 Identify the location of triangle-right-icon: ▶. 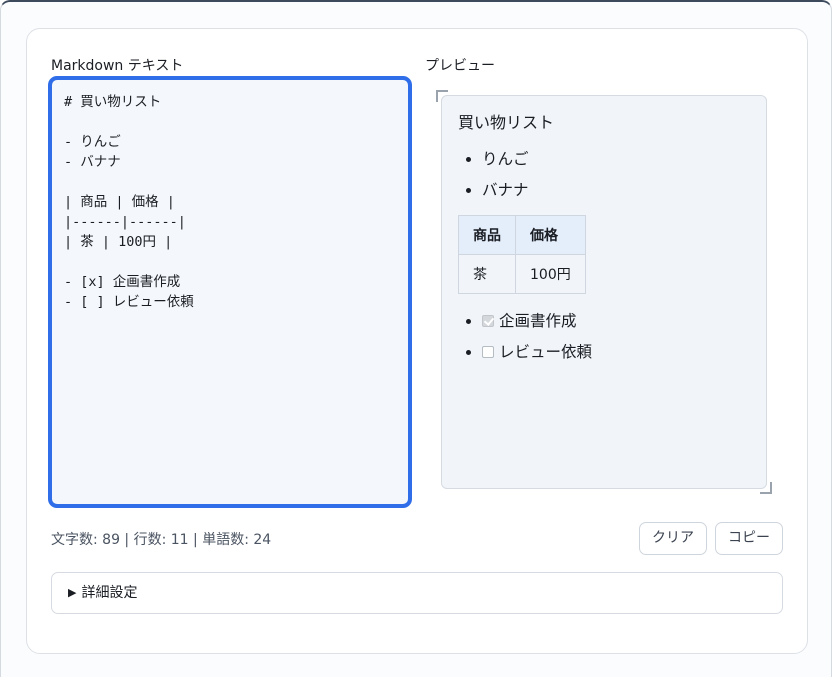
(72, 592).